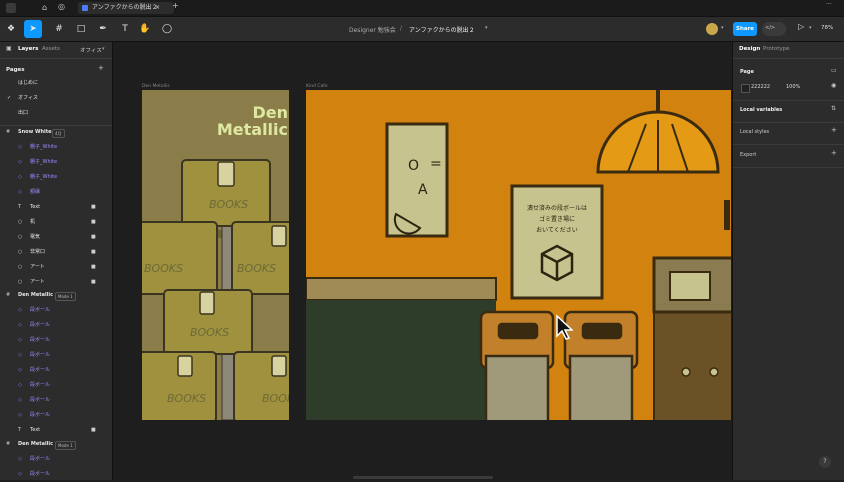  What do you see at coordinates (28, 49) in the screenshot?
I see `tab-layers: Layers` at bounding box center [28, 49].